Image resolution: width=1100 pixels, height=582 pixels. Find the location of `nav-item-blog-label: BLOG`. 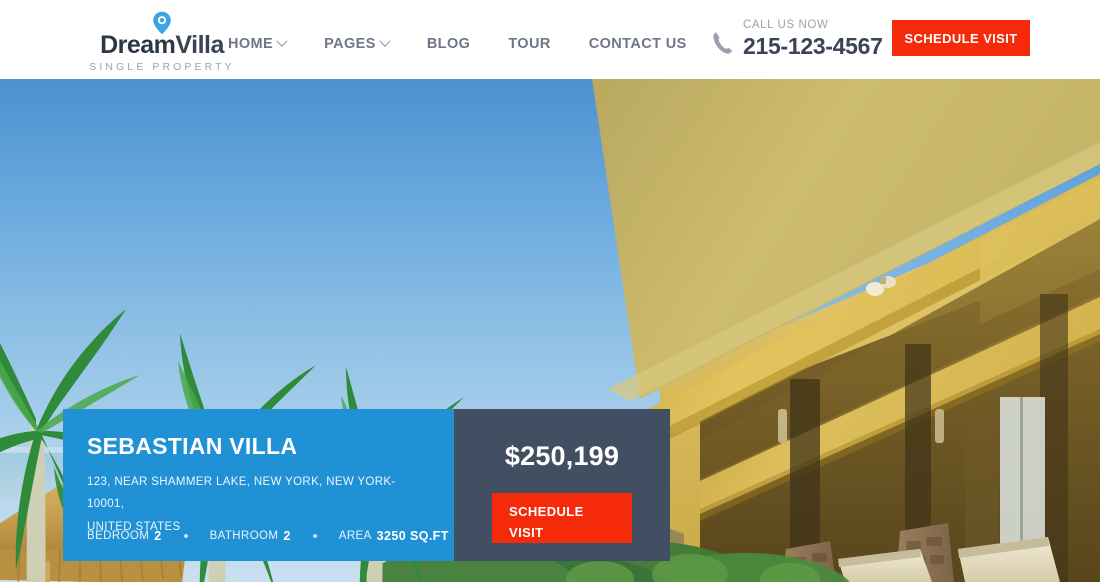

nav-item-blog-label: BLOG is located at coordinates (448, 44).